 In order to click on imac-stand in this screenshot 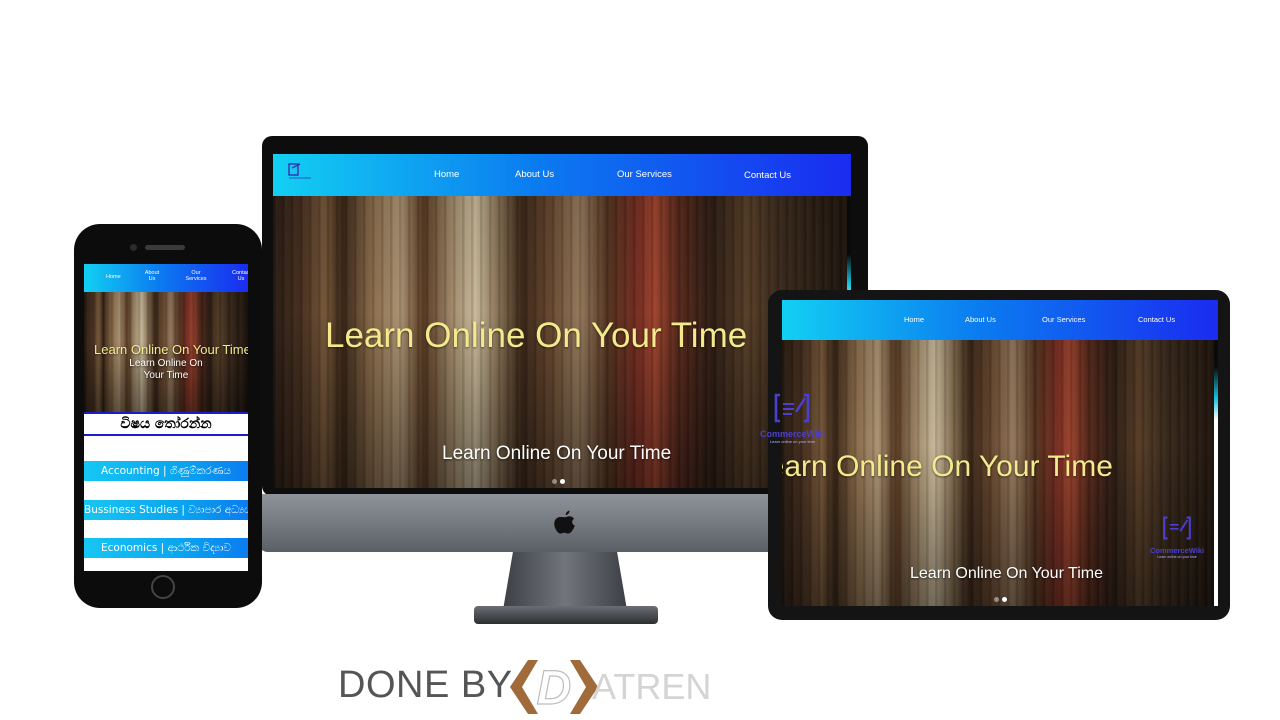, I will do `click(565, 581)`.